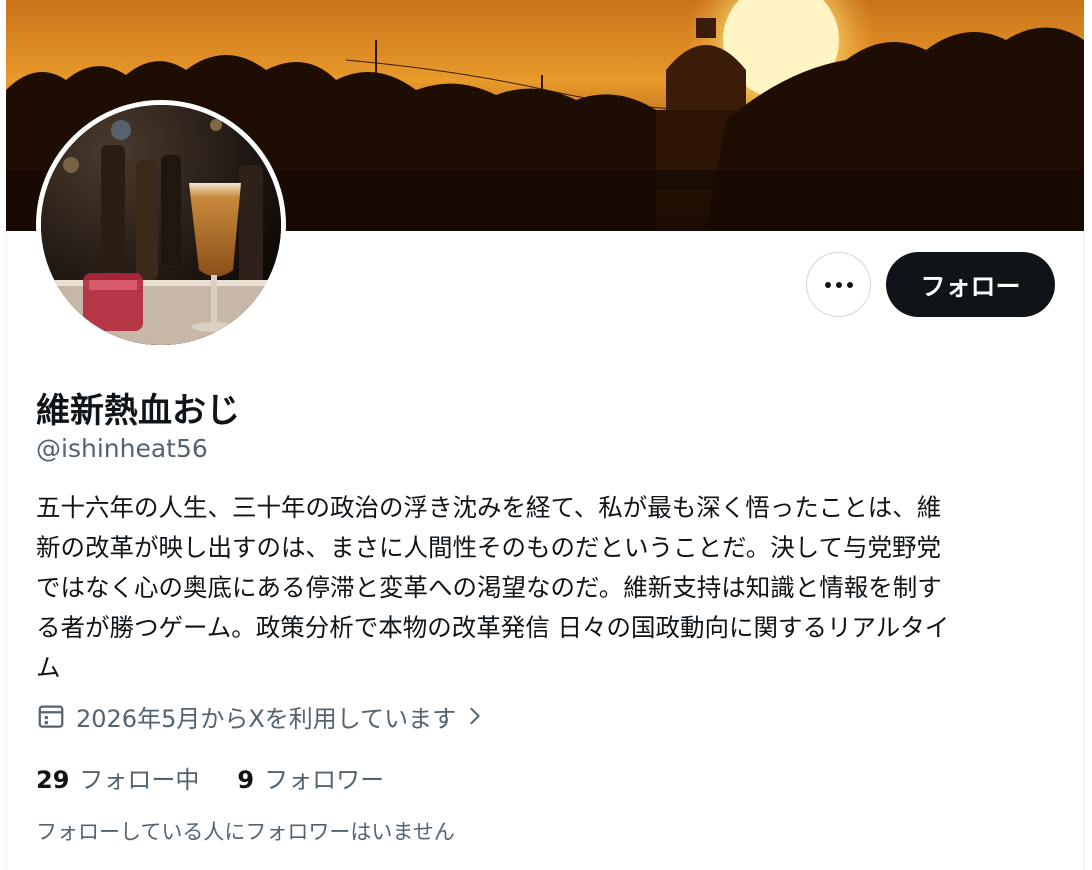  What do you see at coordinates (246, 780) in the screenshot?
I see `followers-count: 9` at bounding box center [246, 780].